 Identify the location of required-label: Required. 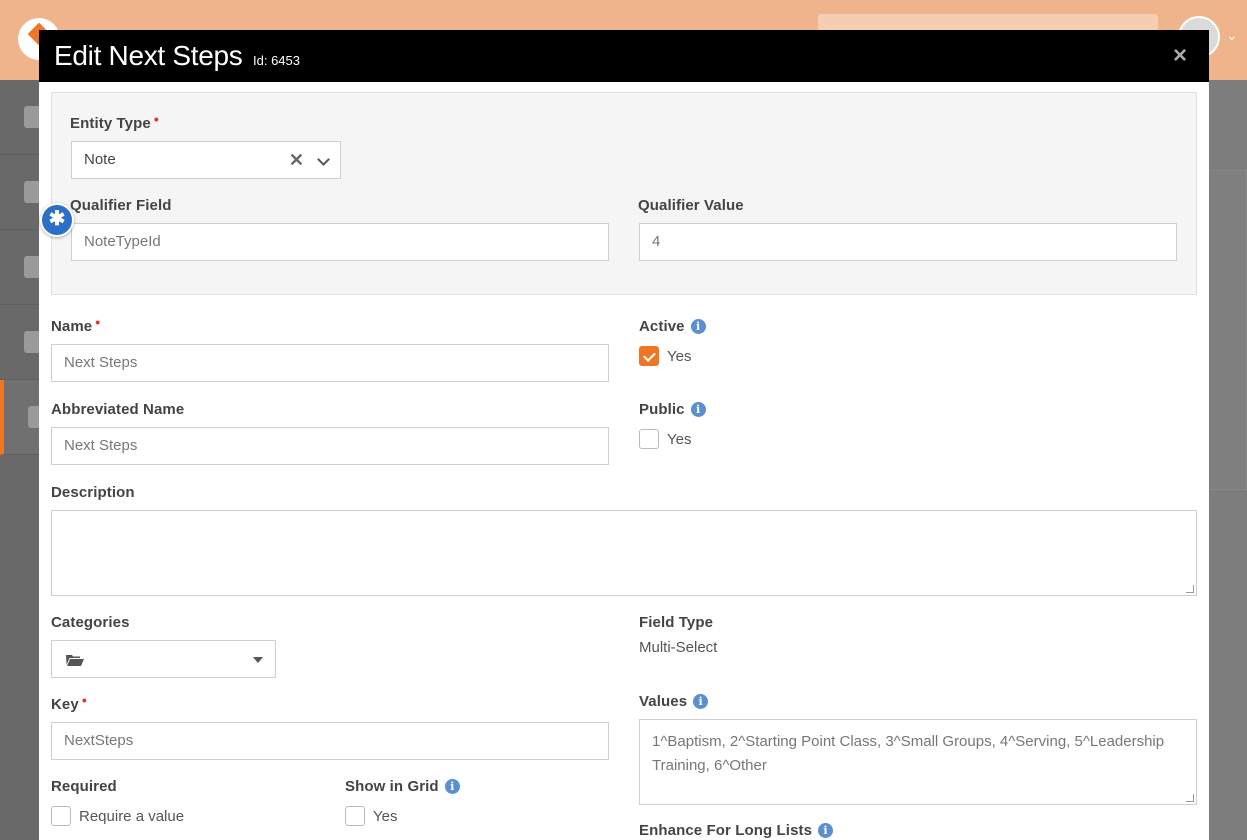
(84, 786).